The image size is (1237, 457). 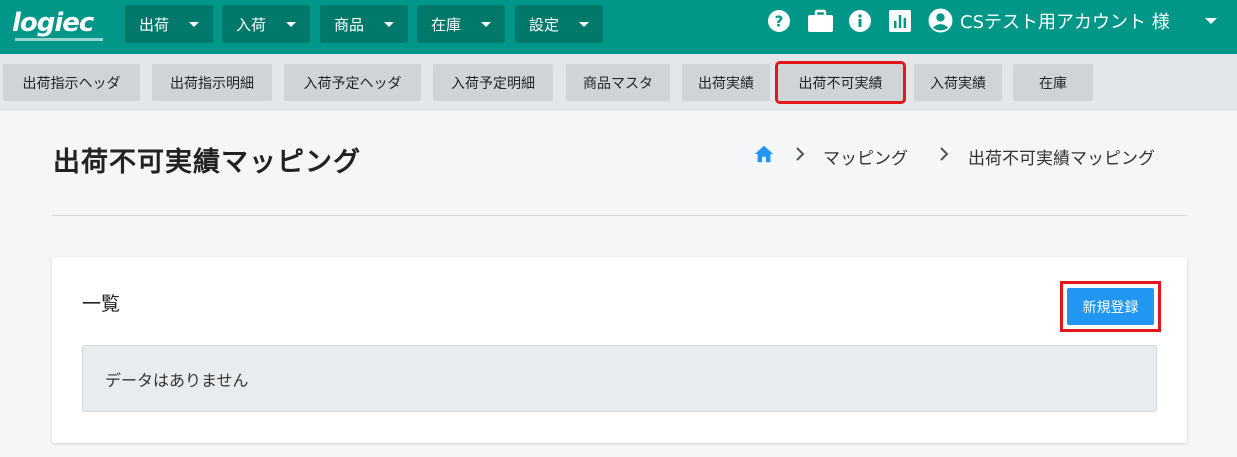 What do you see at coordinates (212, 82) in the screenshot?
I see `sub-shipping-detail: 出荷指示明細` at bounding box center [212, 82].